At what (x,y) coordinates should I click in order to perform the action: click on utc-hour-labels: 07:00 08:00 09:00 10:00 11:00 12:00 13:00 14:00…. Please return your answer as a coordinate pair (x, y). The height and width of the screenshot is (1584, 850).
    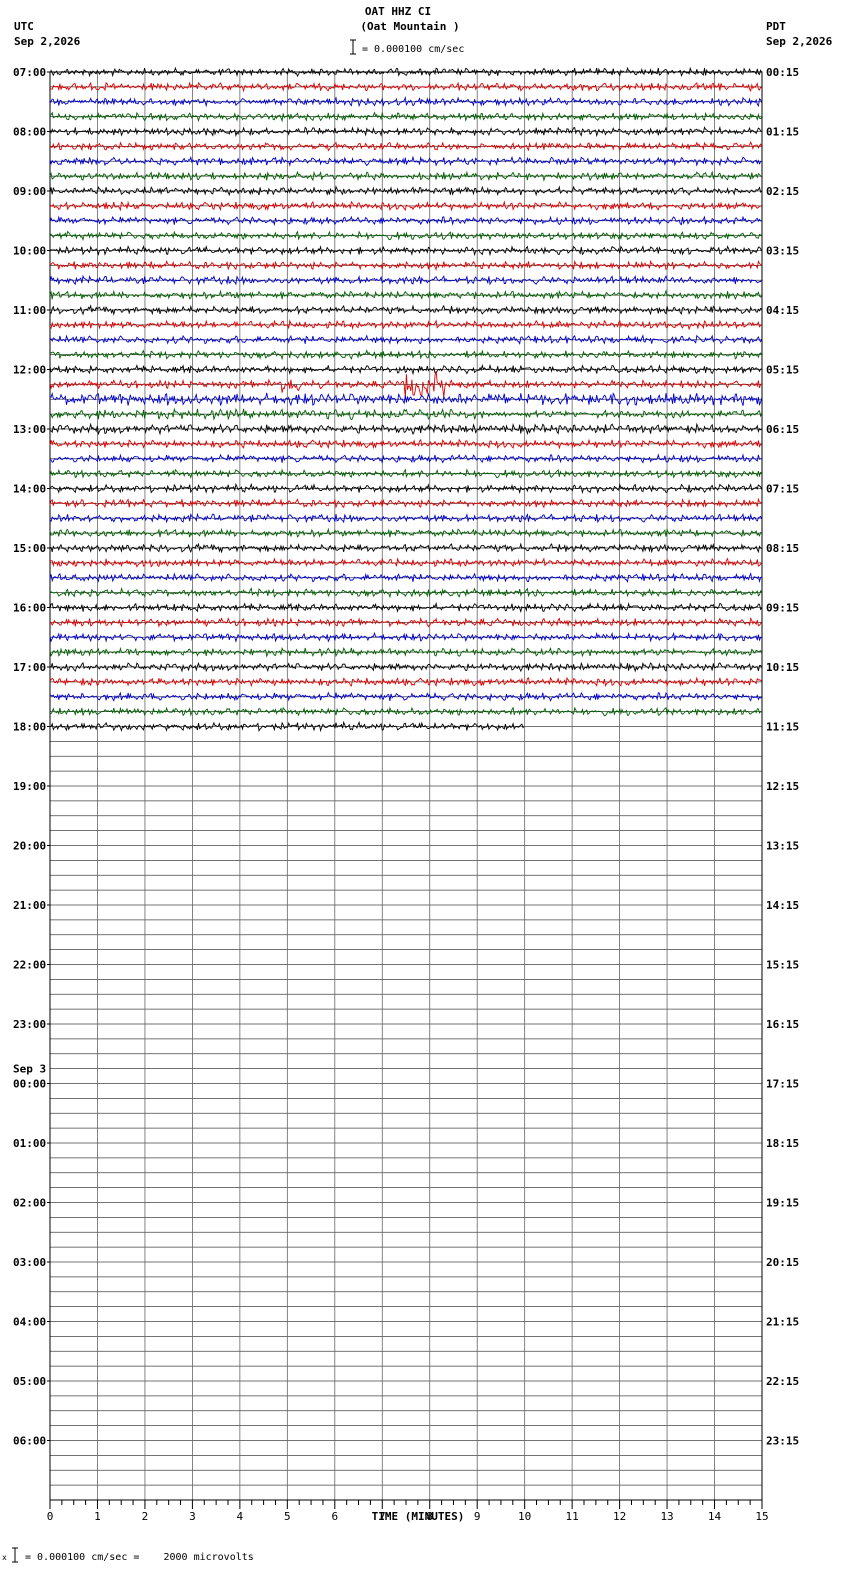
    Looking at the image, I should click on (31, 757).